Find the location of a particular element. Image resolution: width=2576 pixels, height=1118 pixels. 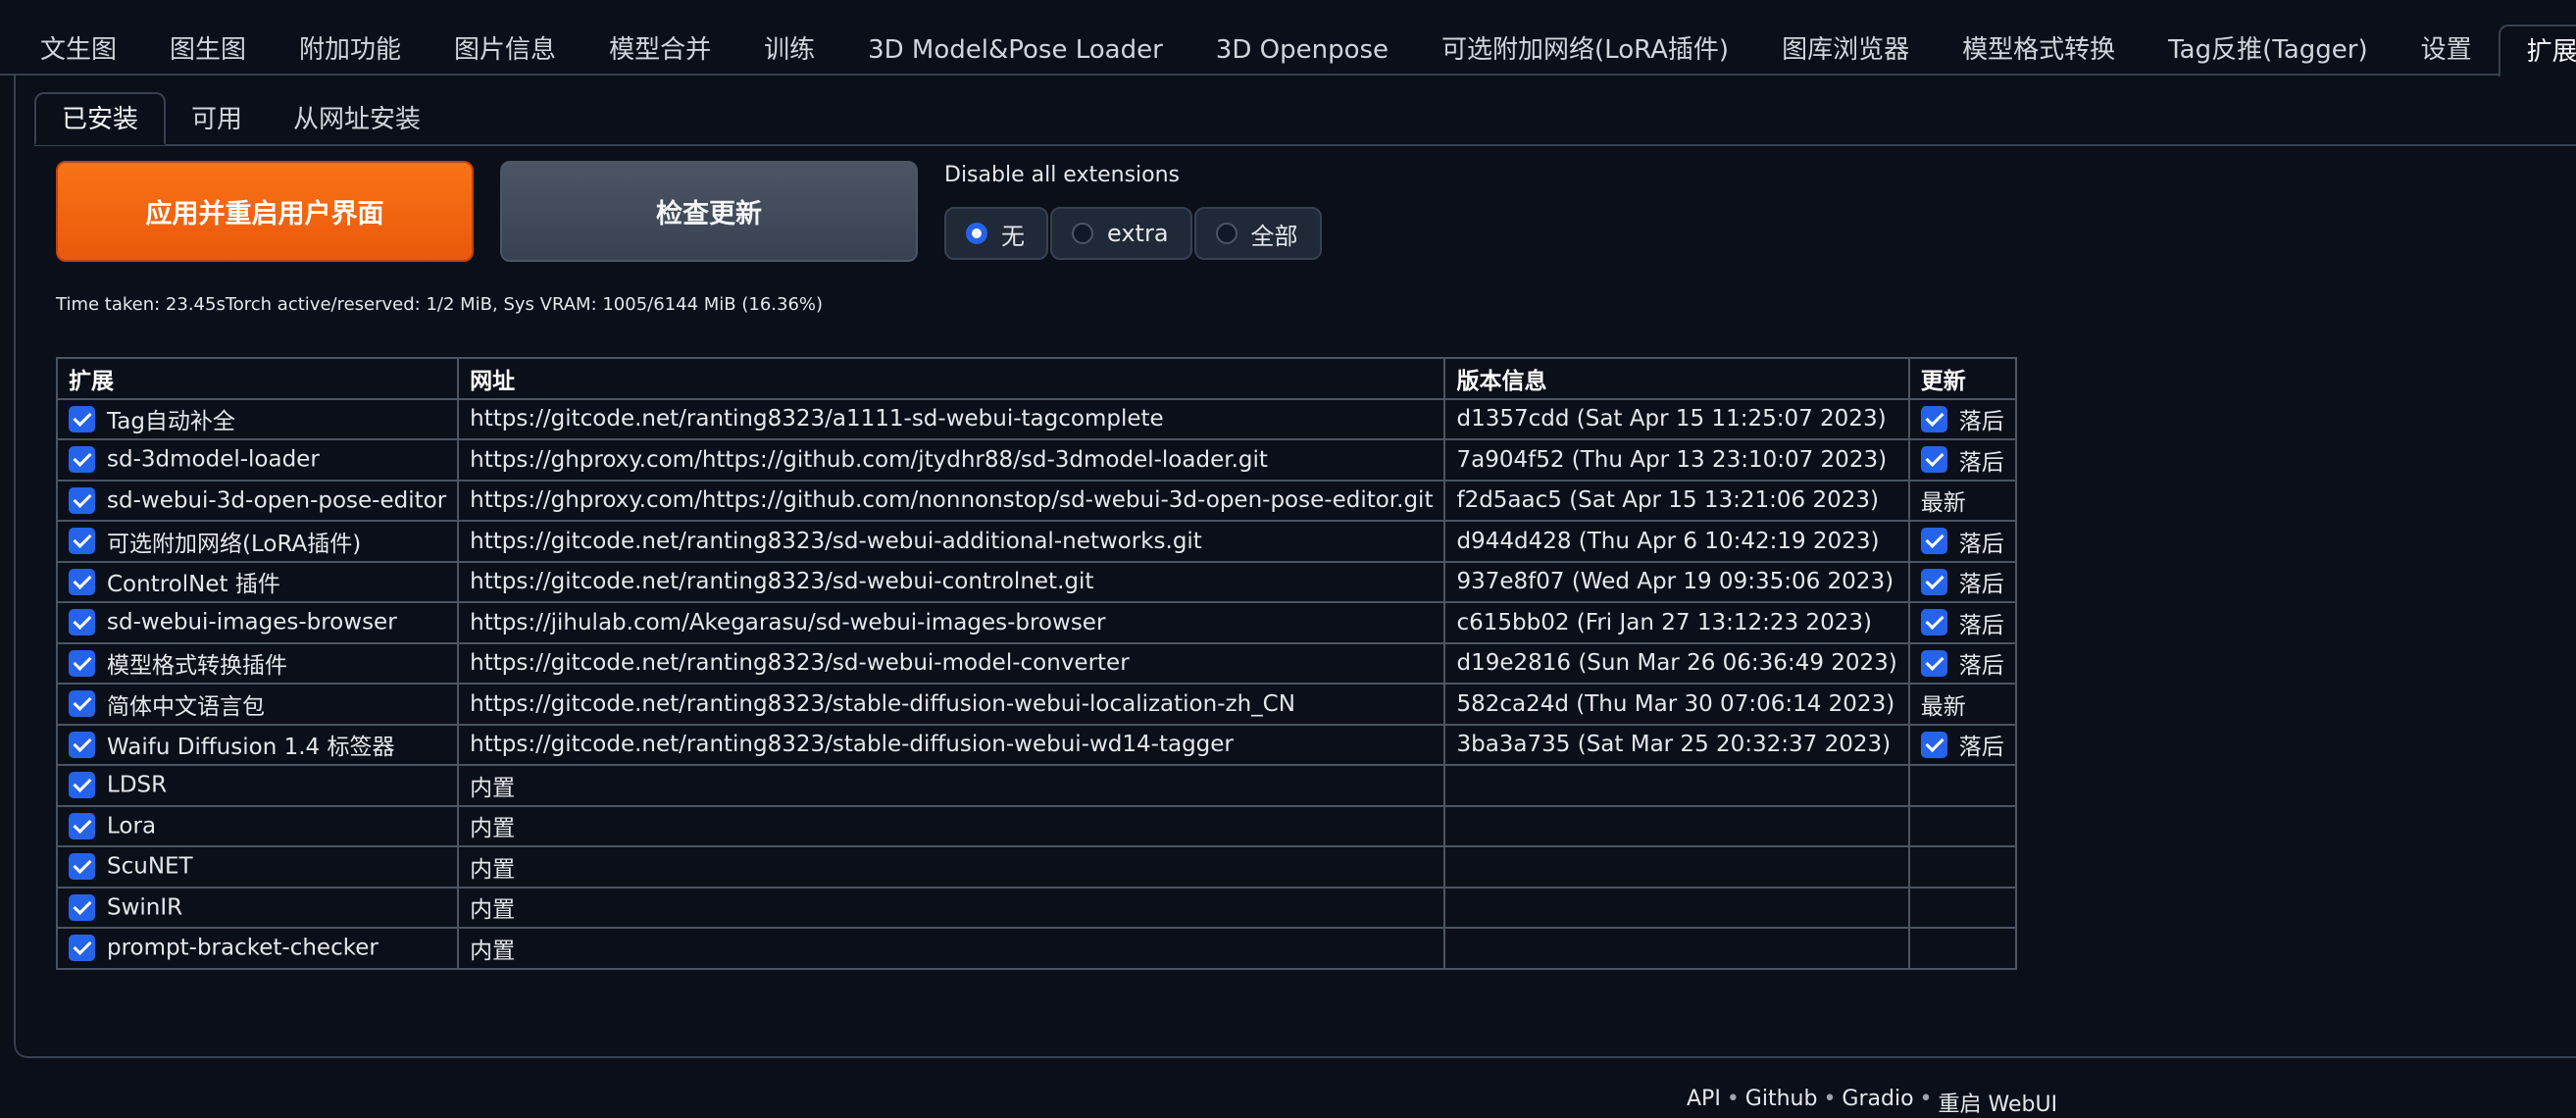

extension-cell: 可选附加网络(LoRA插件) is located at coordinates (257, 542).